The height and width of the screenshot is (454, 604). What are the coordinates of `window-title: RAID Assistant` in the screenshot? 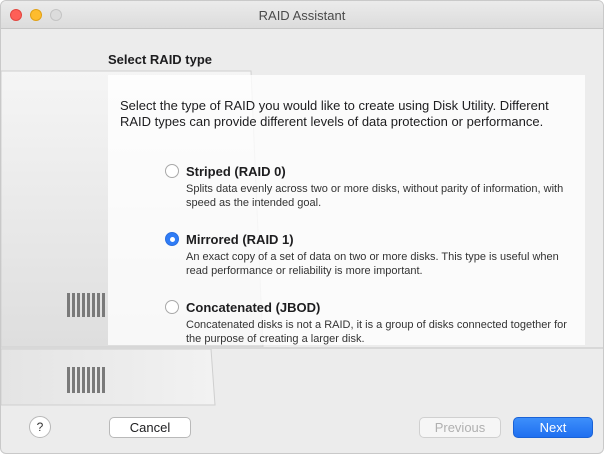 It's located at (302, 15).